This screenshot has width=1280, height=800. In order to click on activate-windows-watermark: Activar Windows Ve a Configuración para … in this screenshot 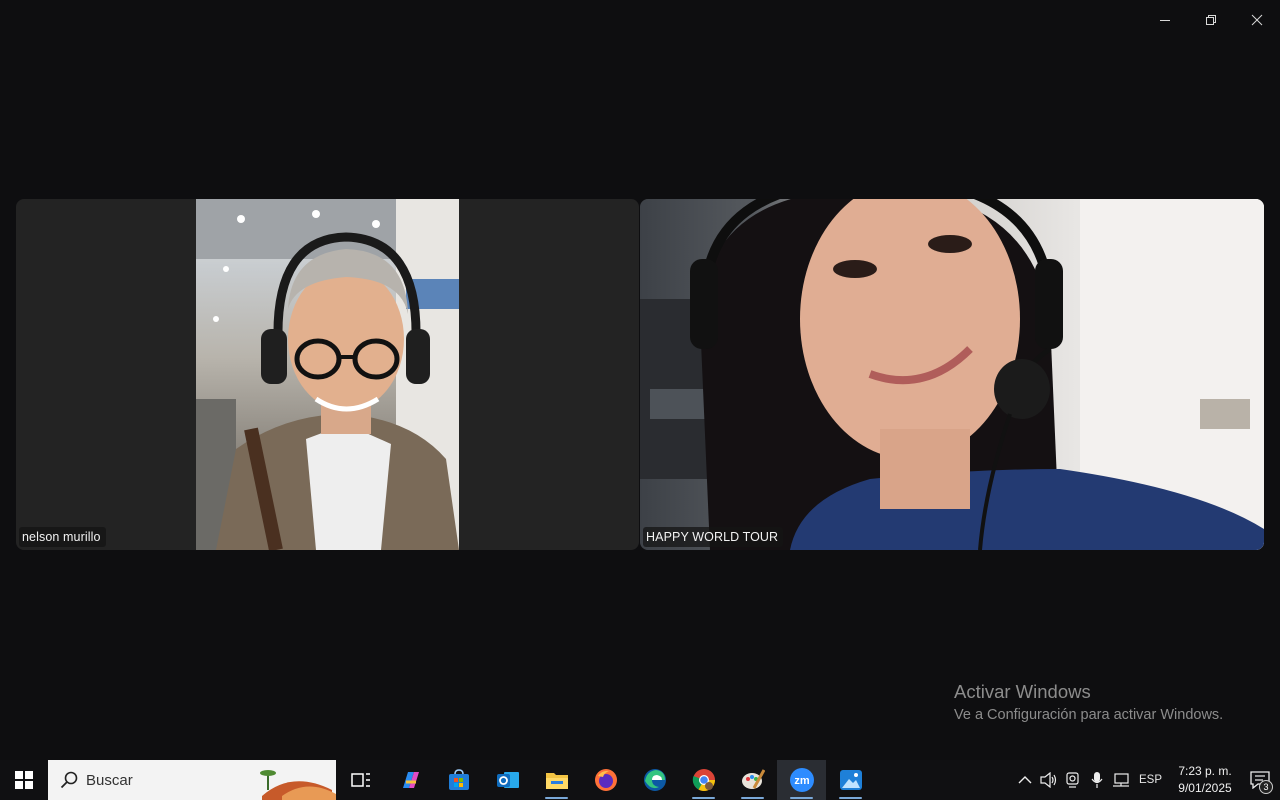, I will do `click(1088, 703)`.